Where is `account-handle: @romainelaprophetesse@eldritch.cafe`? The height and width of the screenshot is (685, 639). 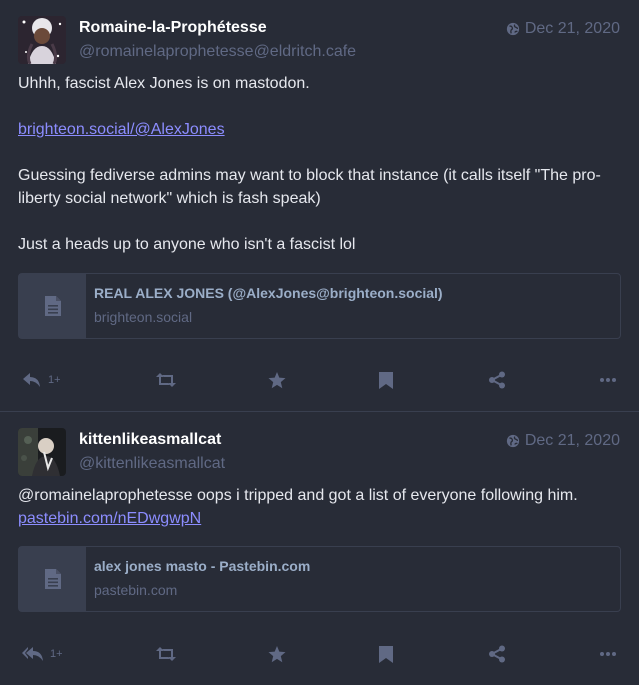
account-handle: @romainelaprophetesse@eldritch.cafe is located at coordinates (217, 52).